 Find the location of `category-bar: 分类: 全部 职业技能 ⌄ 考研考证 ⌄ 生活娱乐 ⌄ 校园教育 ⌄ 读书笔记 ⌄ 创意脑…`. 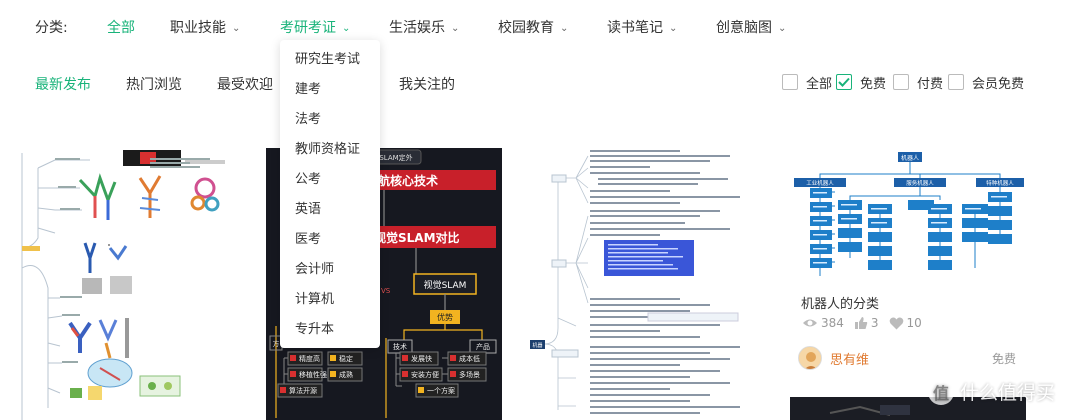

category-bar: 分类: 全部 职业技能 ⌄ 考研考证 ⌄ 生活娱乐 ⌄ 校园教育 ⌄ 读书笔记 ⌄ 创意脑… is located at coordinates (532, 26).